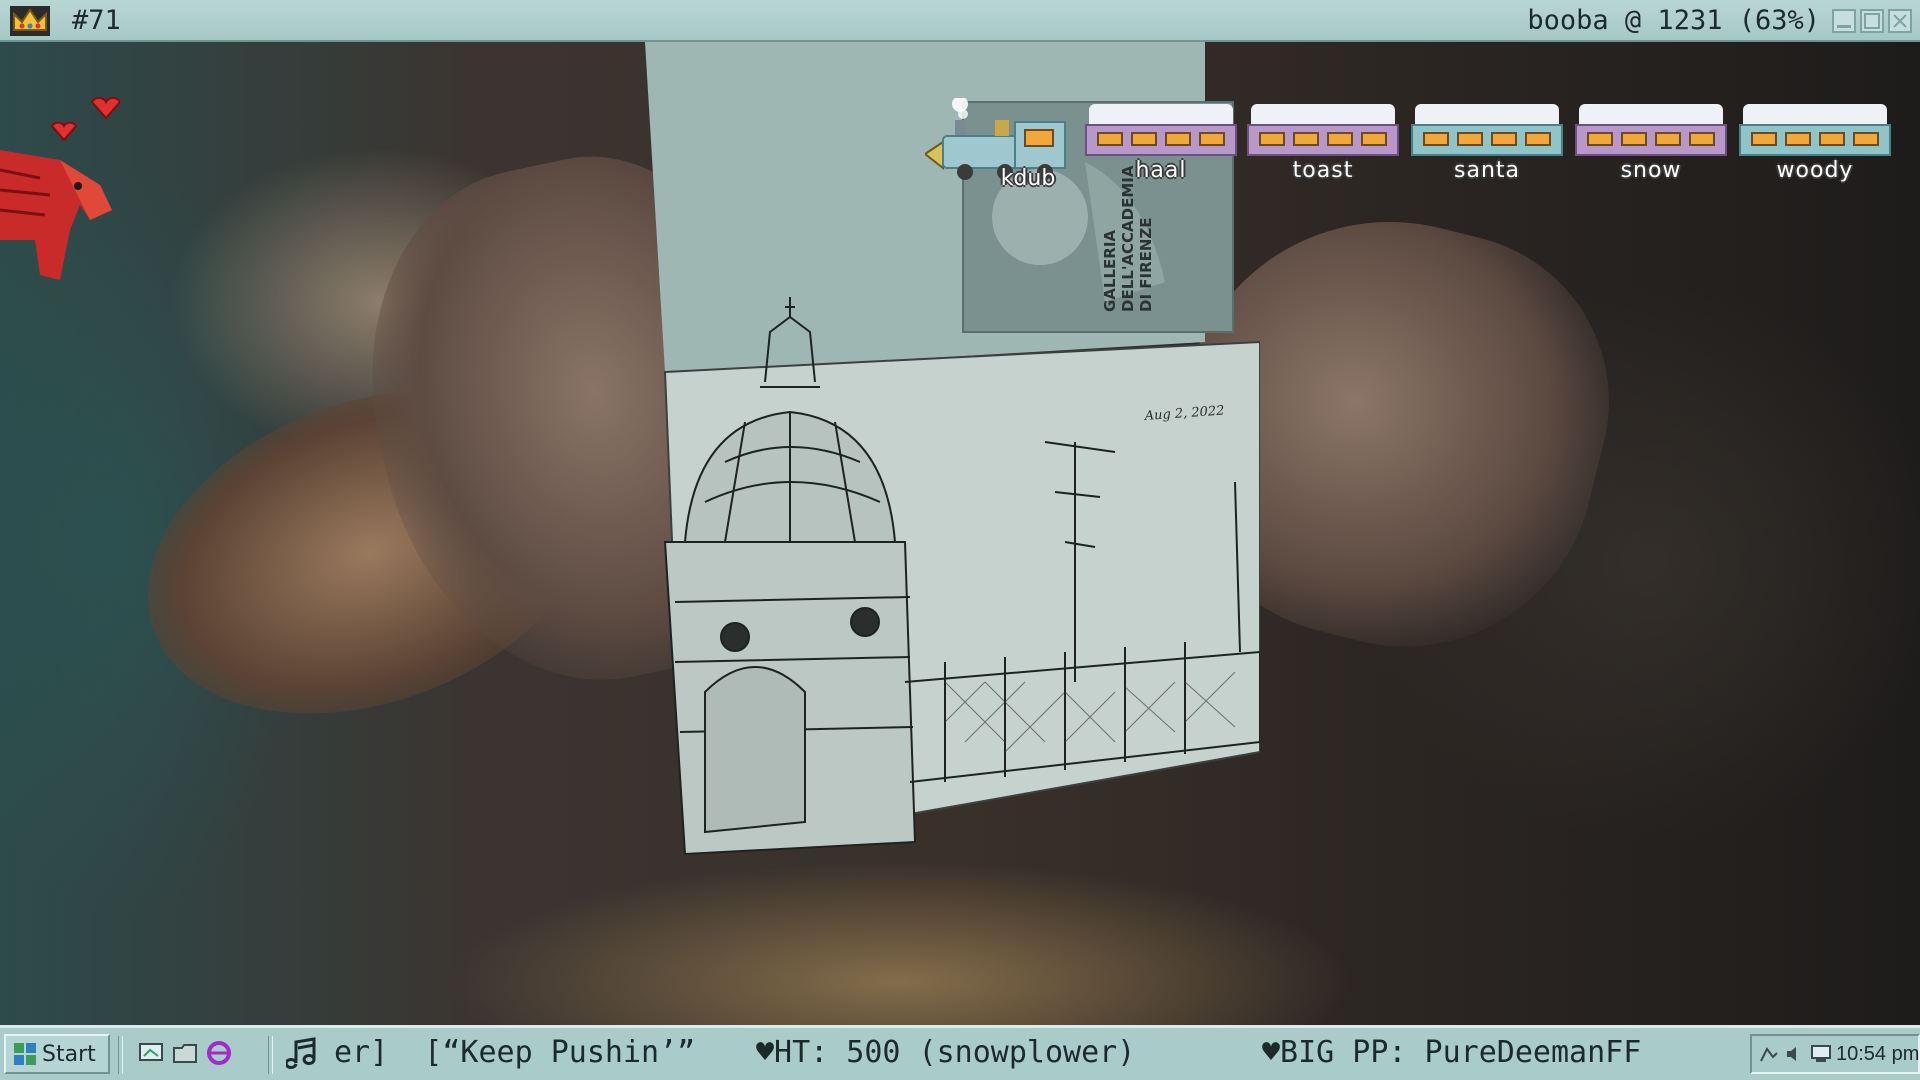 This screenshot has width=1920, height=1080. I want to click on desktop-icon, so click(151, 1053).